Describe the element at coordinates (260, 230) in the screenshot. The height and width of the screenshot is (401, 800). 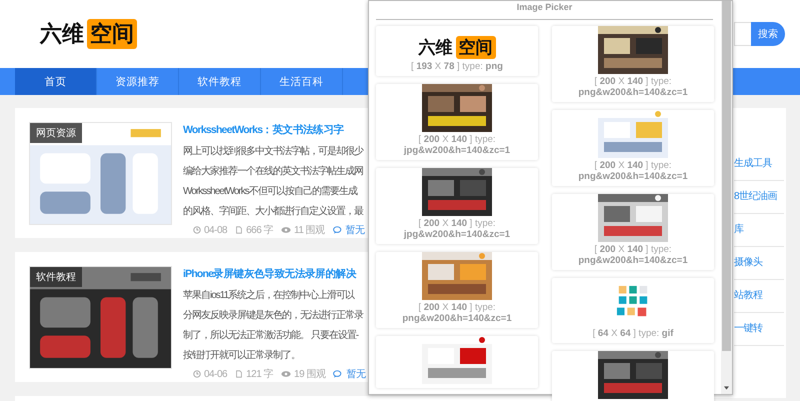
I see `word-count: 666 字` at that location.